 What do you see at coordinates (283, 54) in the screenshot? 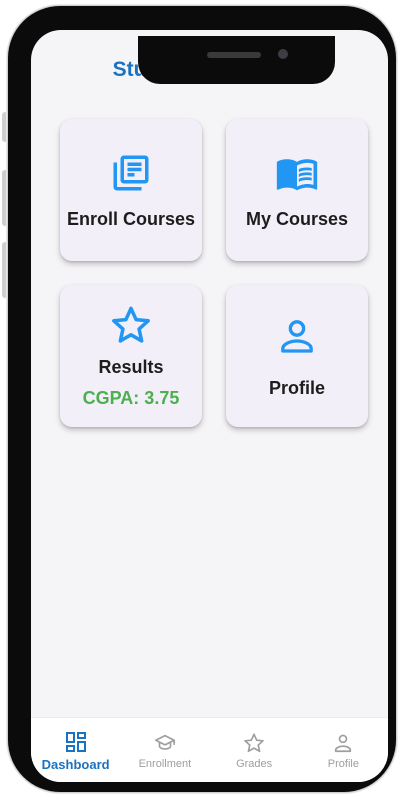
I see `front-camera` at bounding box center [283, 54].